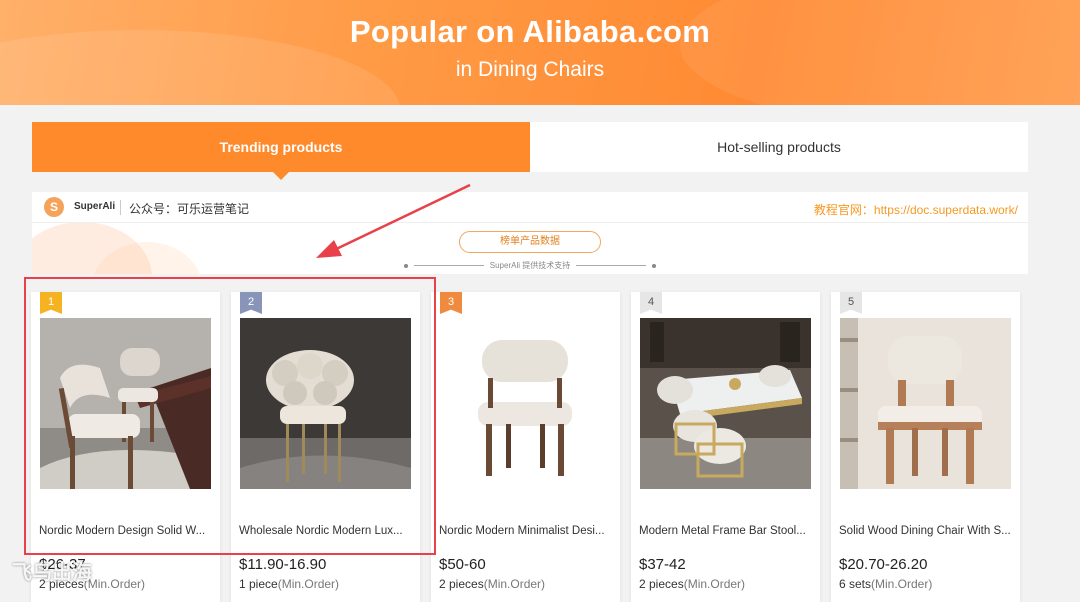 This screenshot has height=602, width=1080. I want to click on dining-set-image-icon, so click(725, 403).